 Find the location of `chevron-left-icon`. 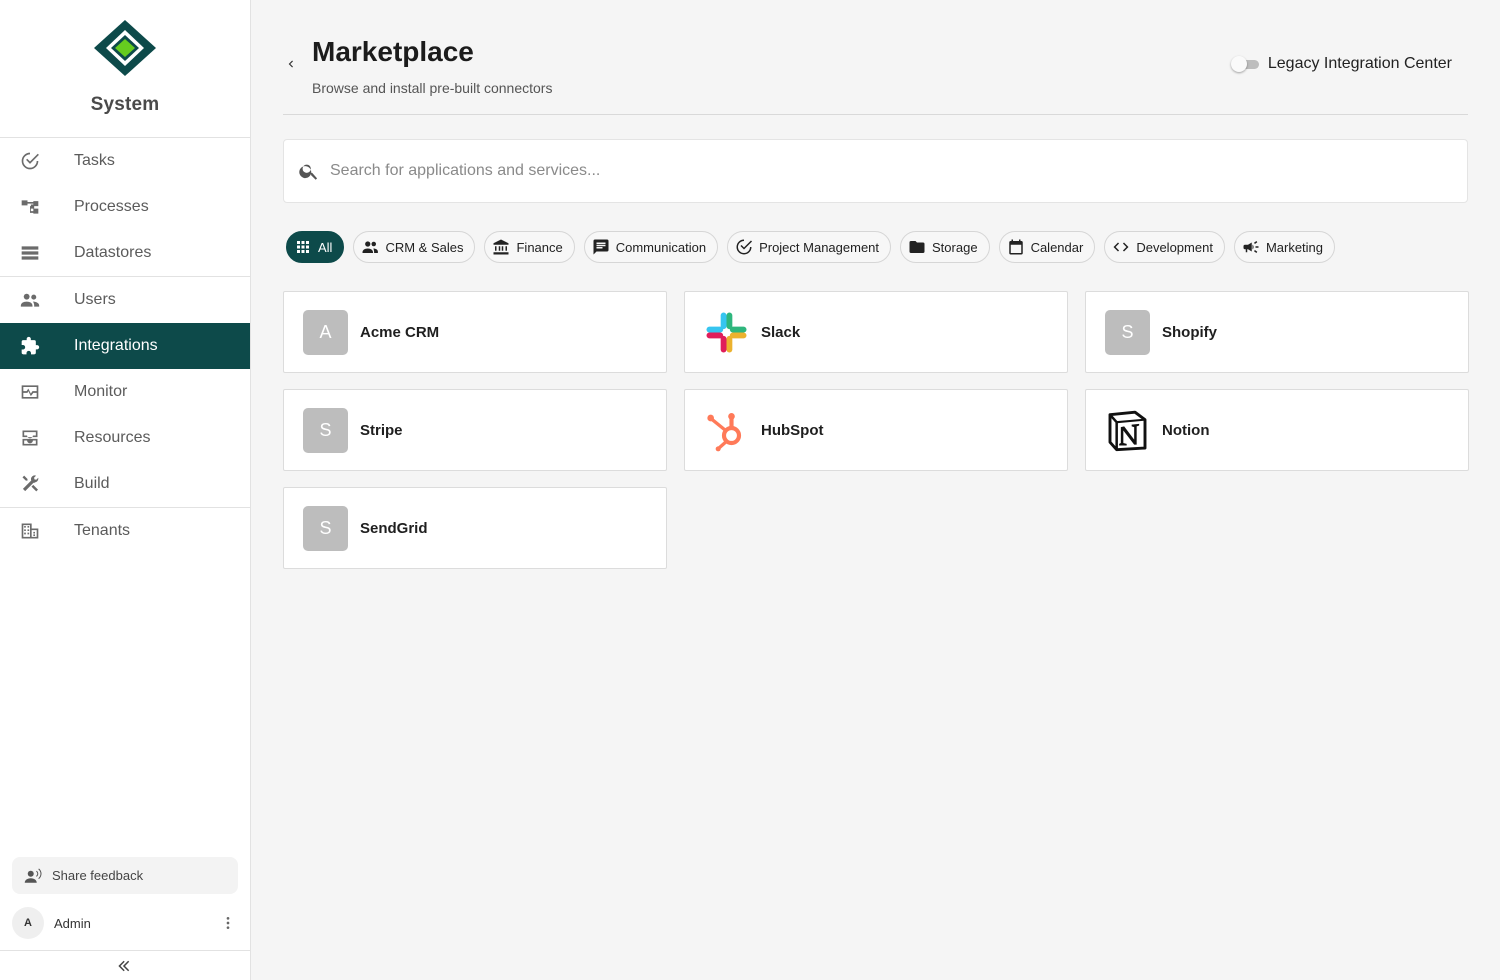

chevron-left-icon is located at coordinates (290, 64).